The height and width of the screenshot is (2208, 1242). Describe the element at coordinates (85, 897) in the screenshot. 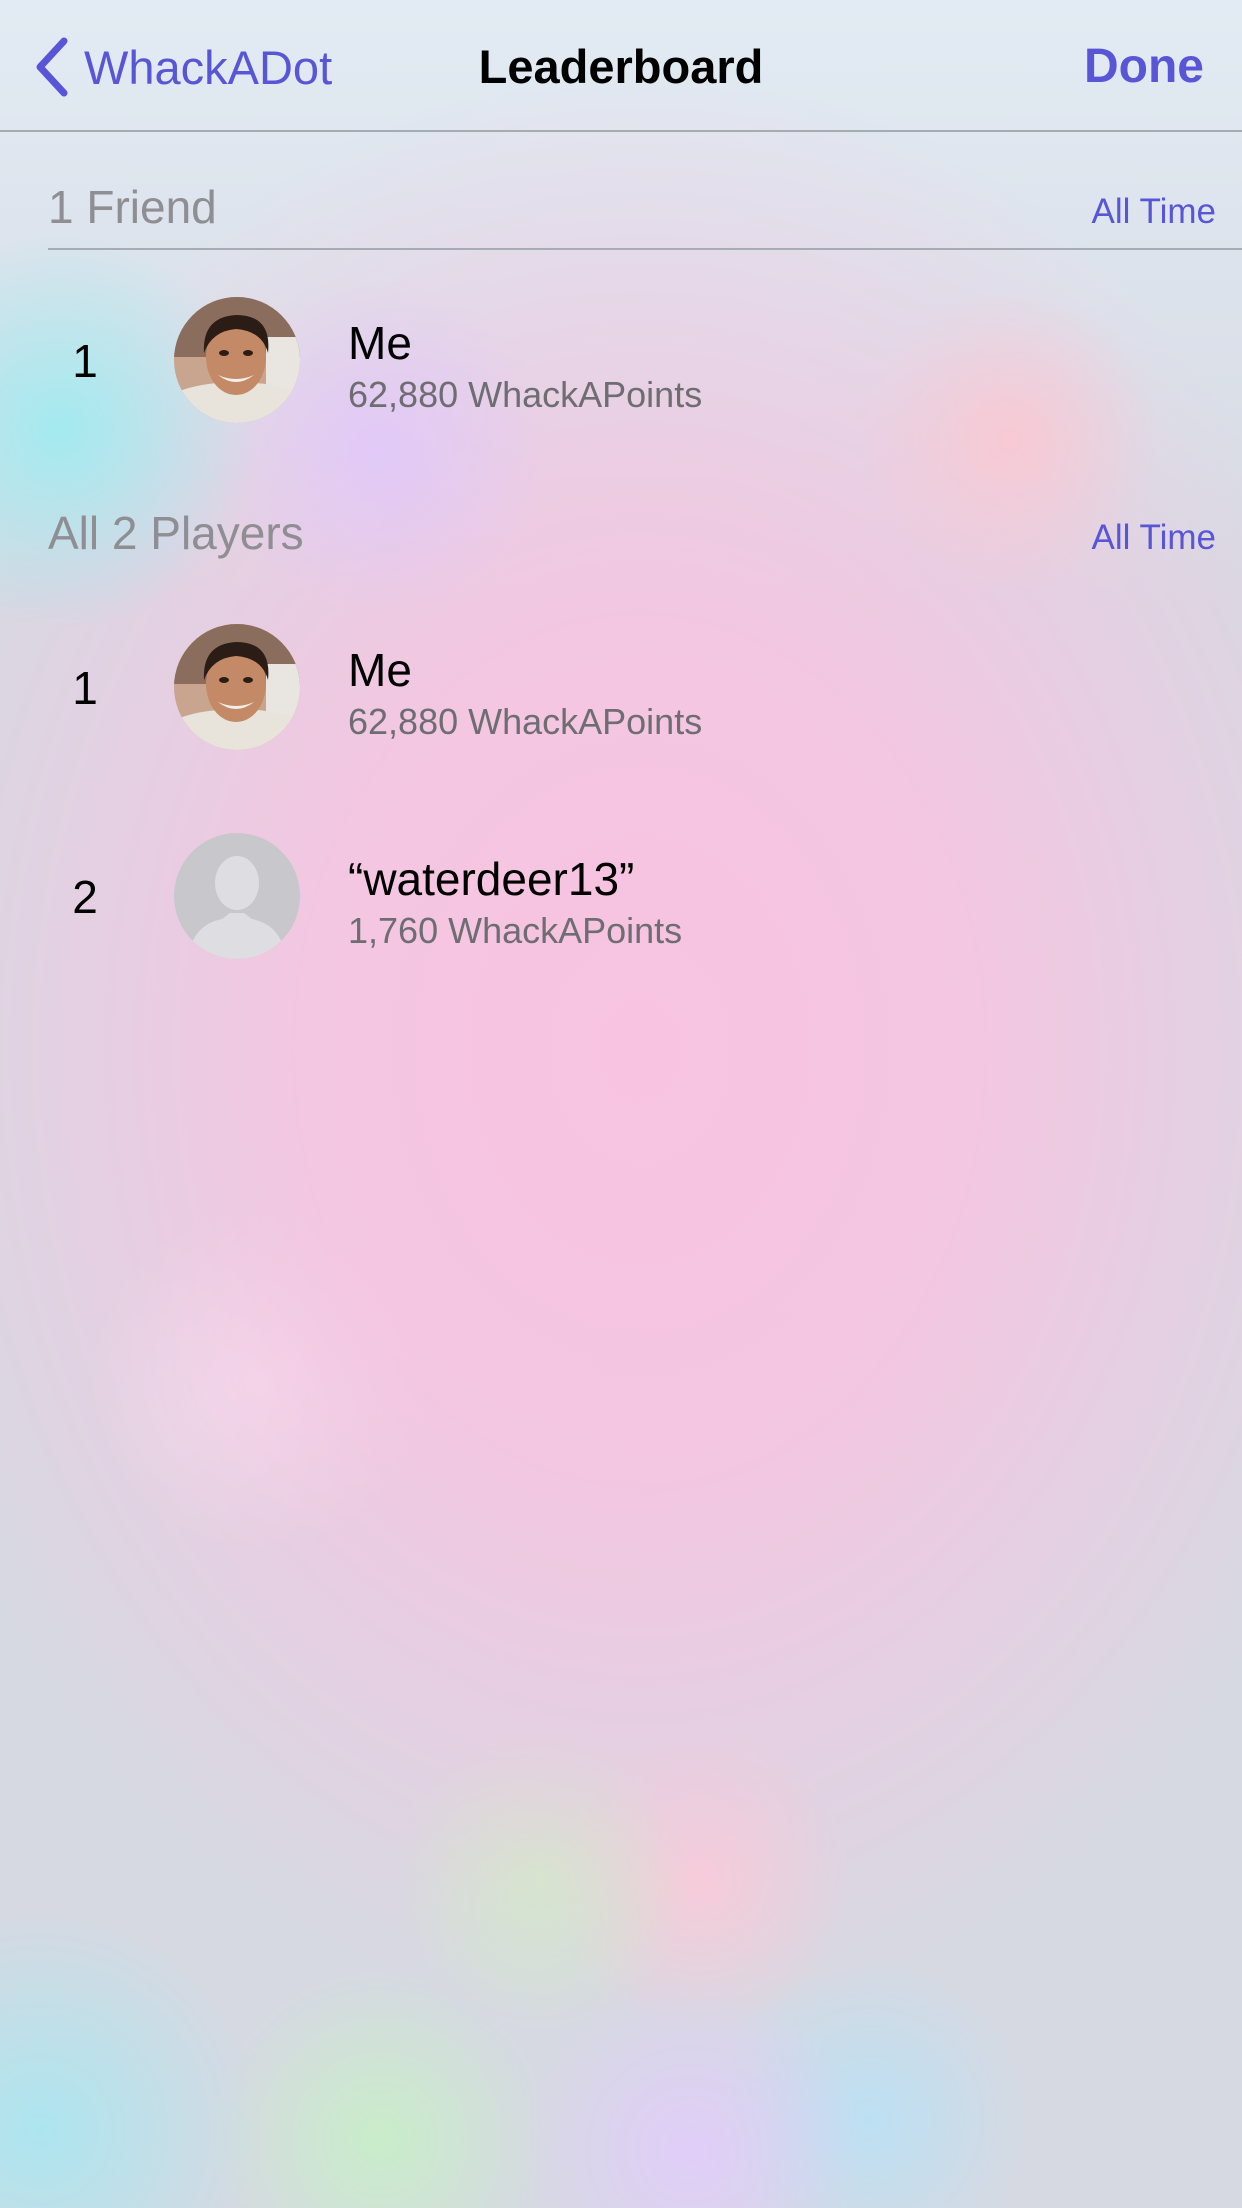

I see `rank-number: 2` at that location.